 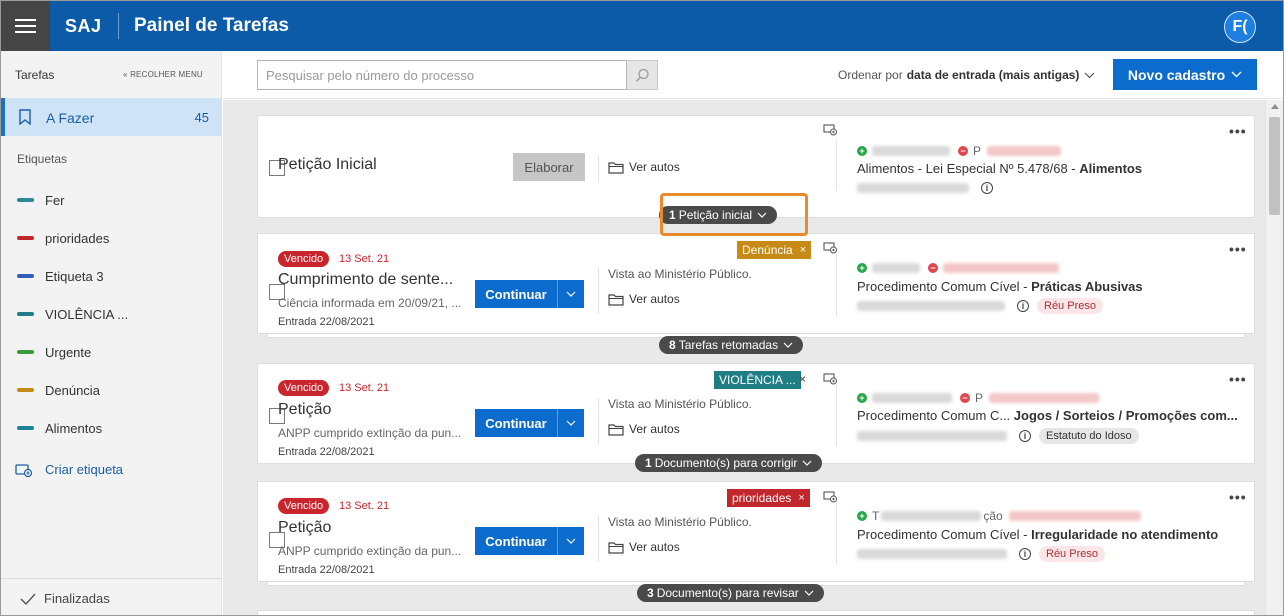 I want to click on sidebar-tag-prioridades: prioridades, so click(x=63, y=238).